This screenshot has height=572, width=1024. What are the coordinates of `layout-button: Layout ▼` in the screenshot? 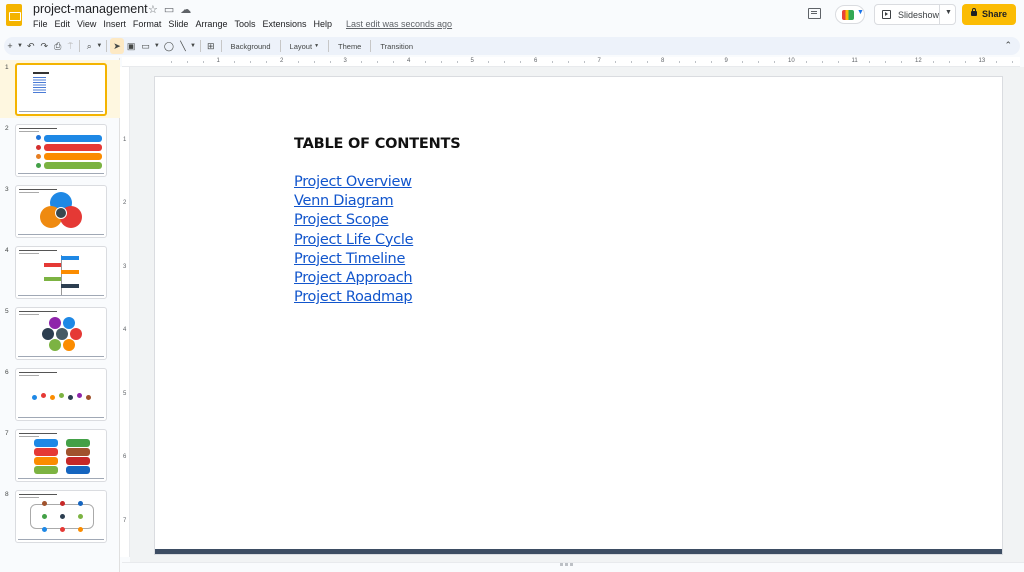 It's located at (304, 46).